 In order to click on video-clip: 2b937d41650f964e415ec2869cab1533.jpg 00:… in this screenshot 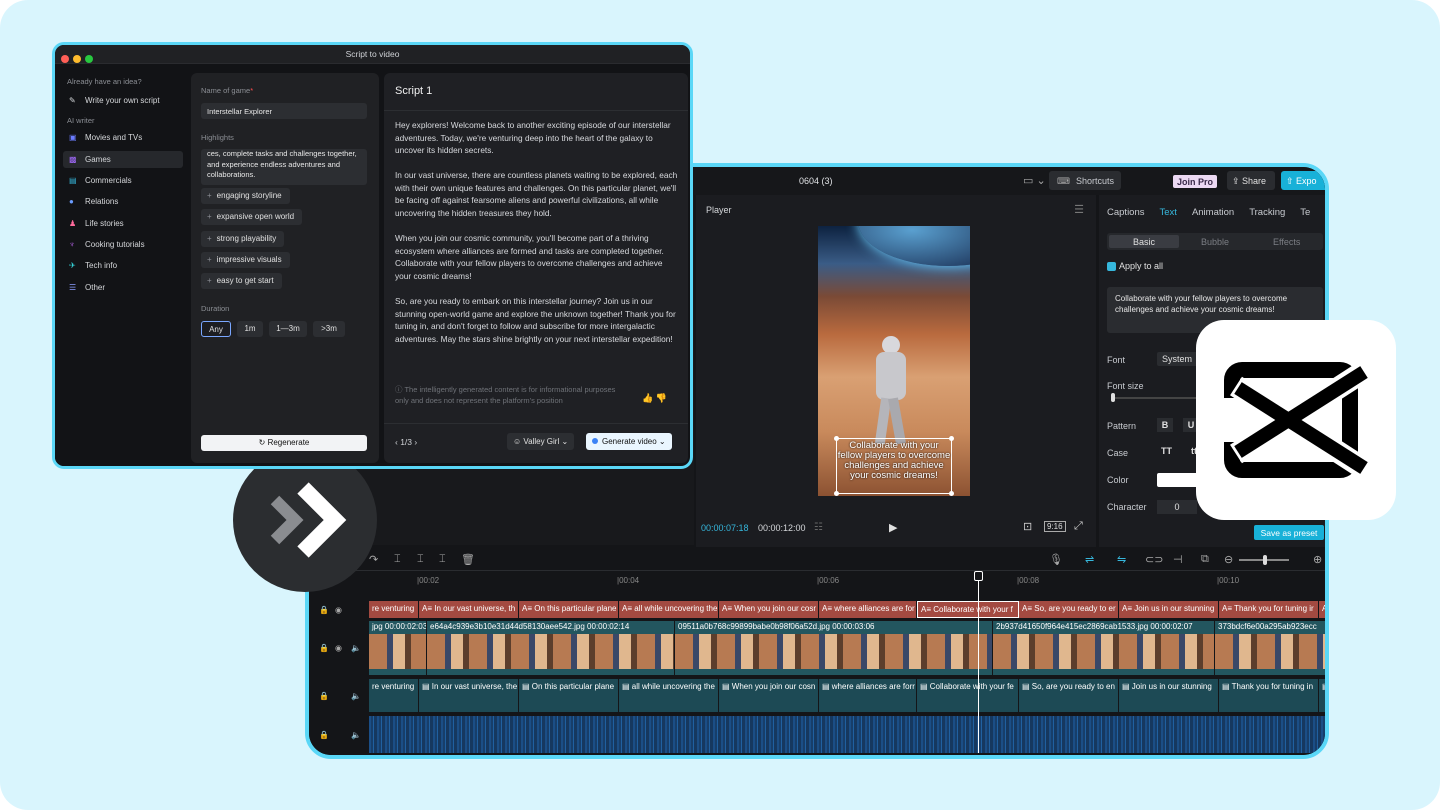, I will do `click(1104, 648)`.